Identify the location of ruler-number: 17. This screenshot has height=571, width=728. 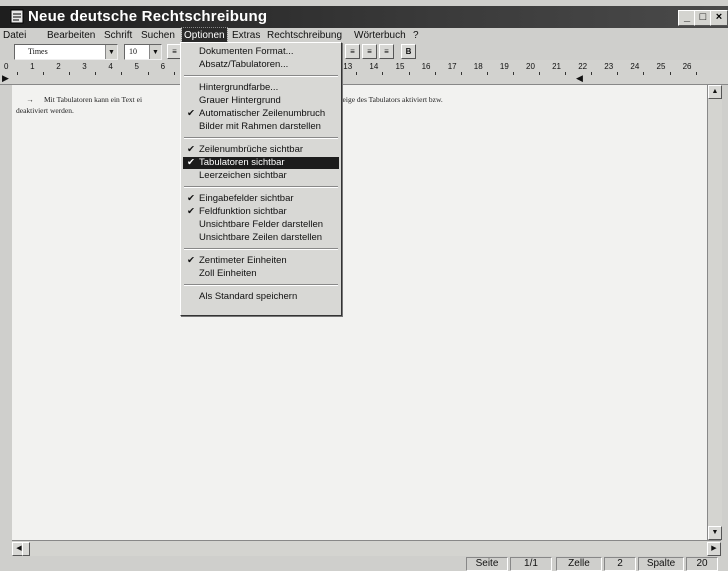
(452, 66).